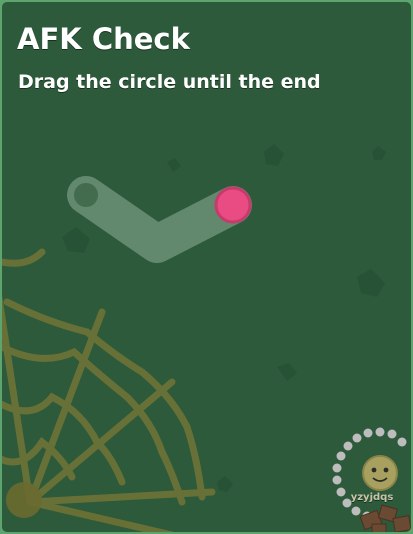 The height and width of the screenshot is (534, 413). I want to click on player-name-label: yzyjdqs, so click(372, 497).